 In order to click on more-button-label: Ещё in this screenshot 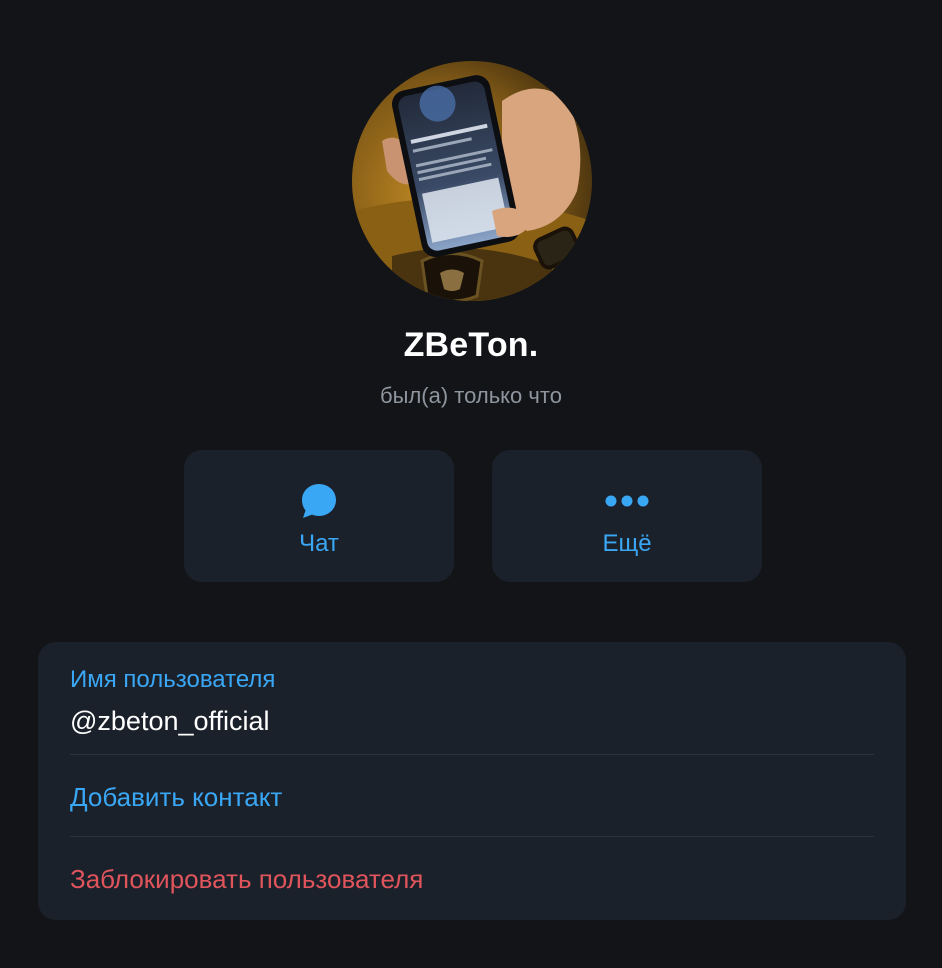, I will do `click(627, 543)`.